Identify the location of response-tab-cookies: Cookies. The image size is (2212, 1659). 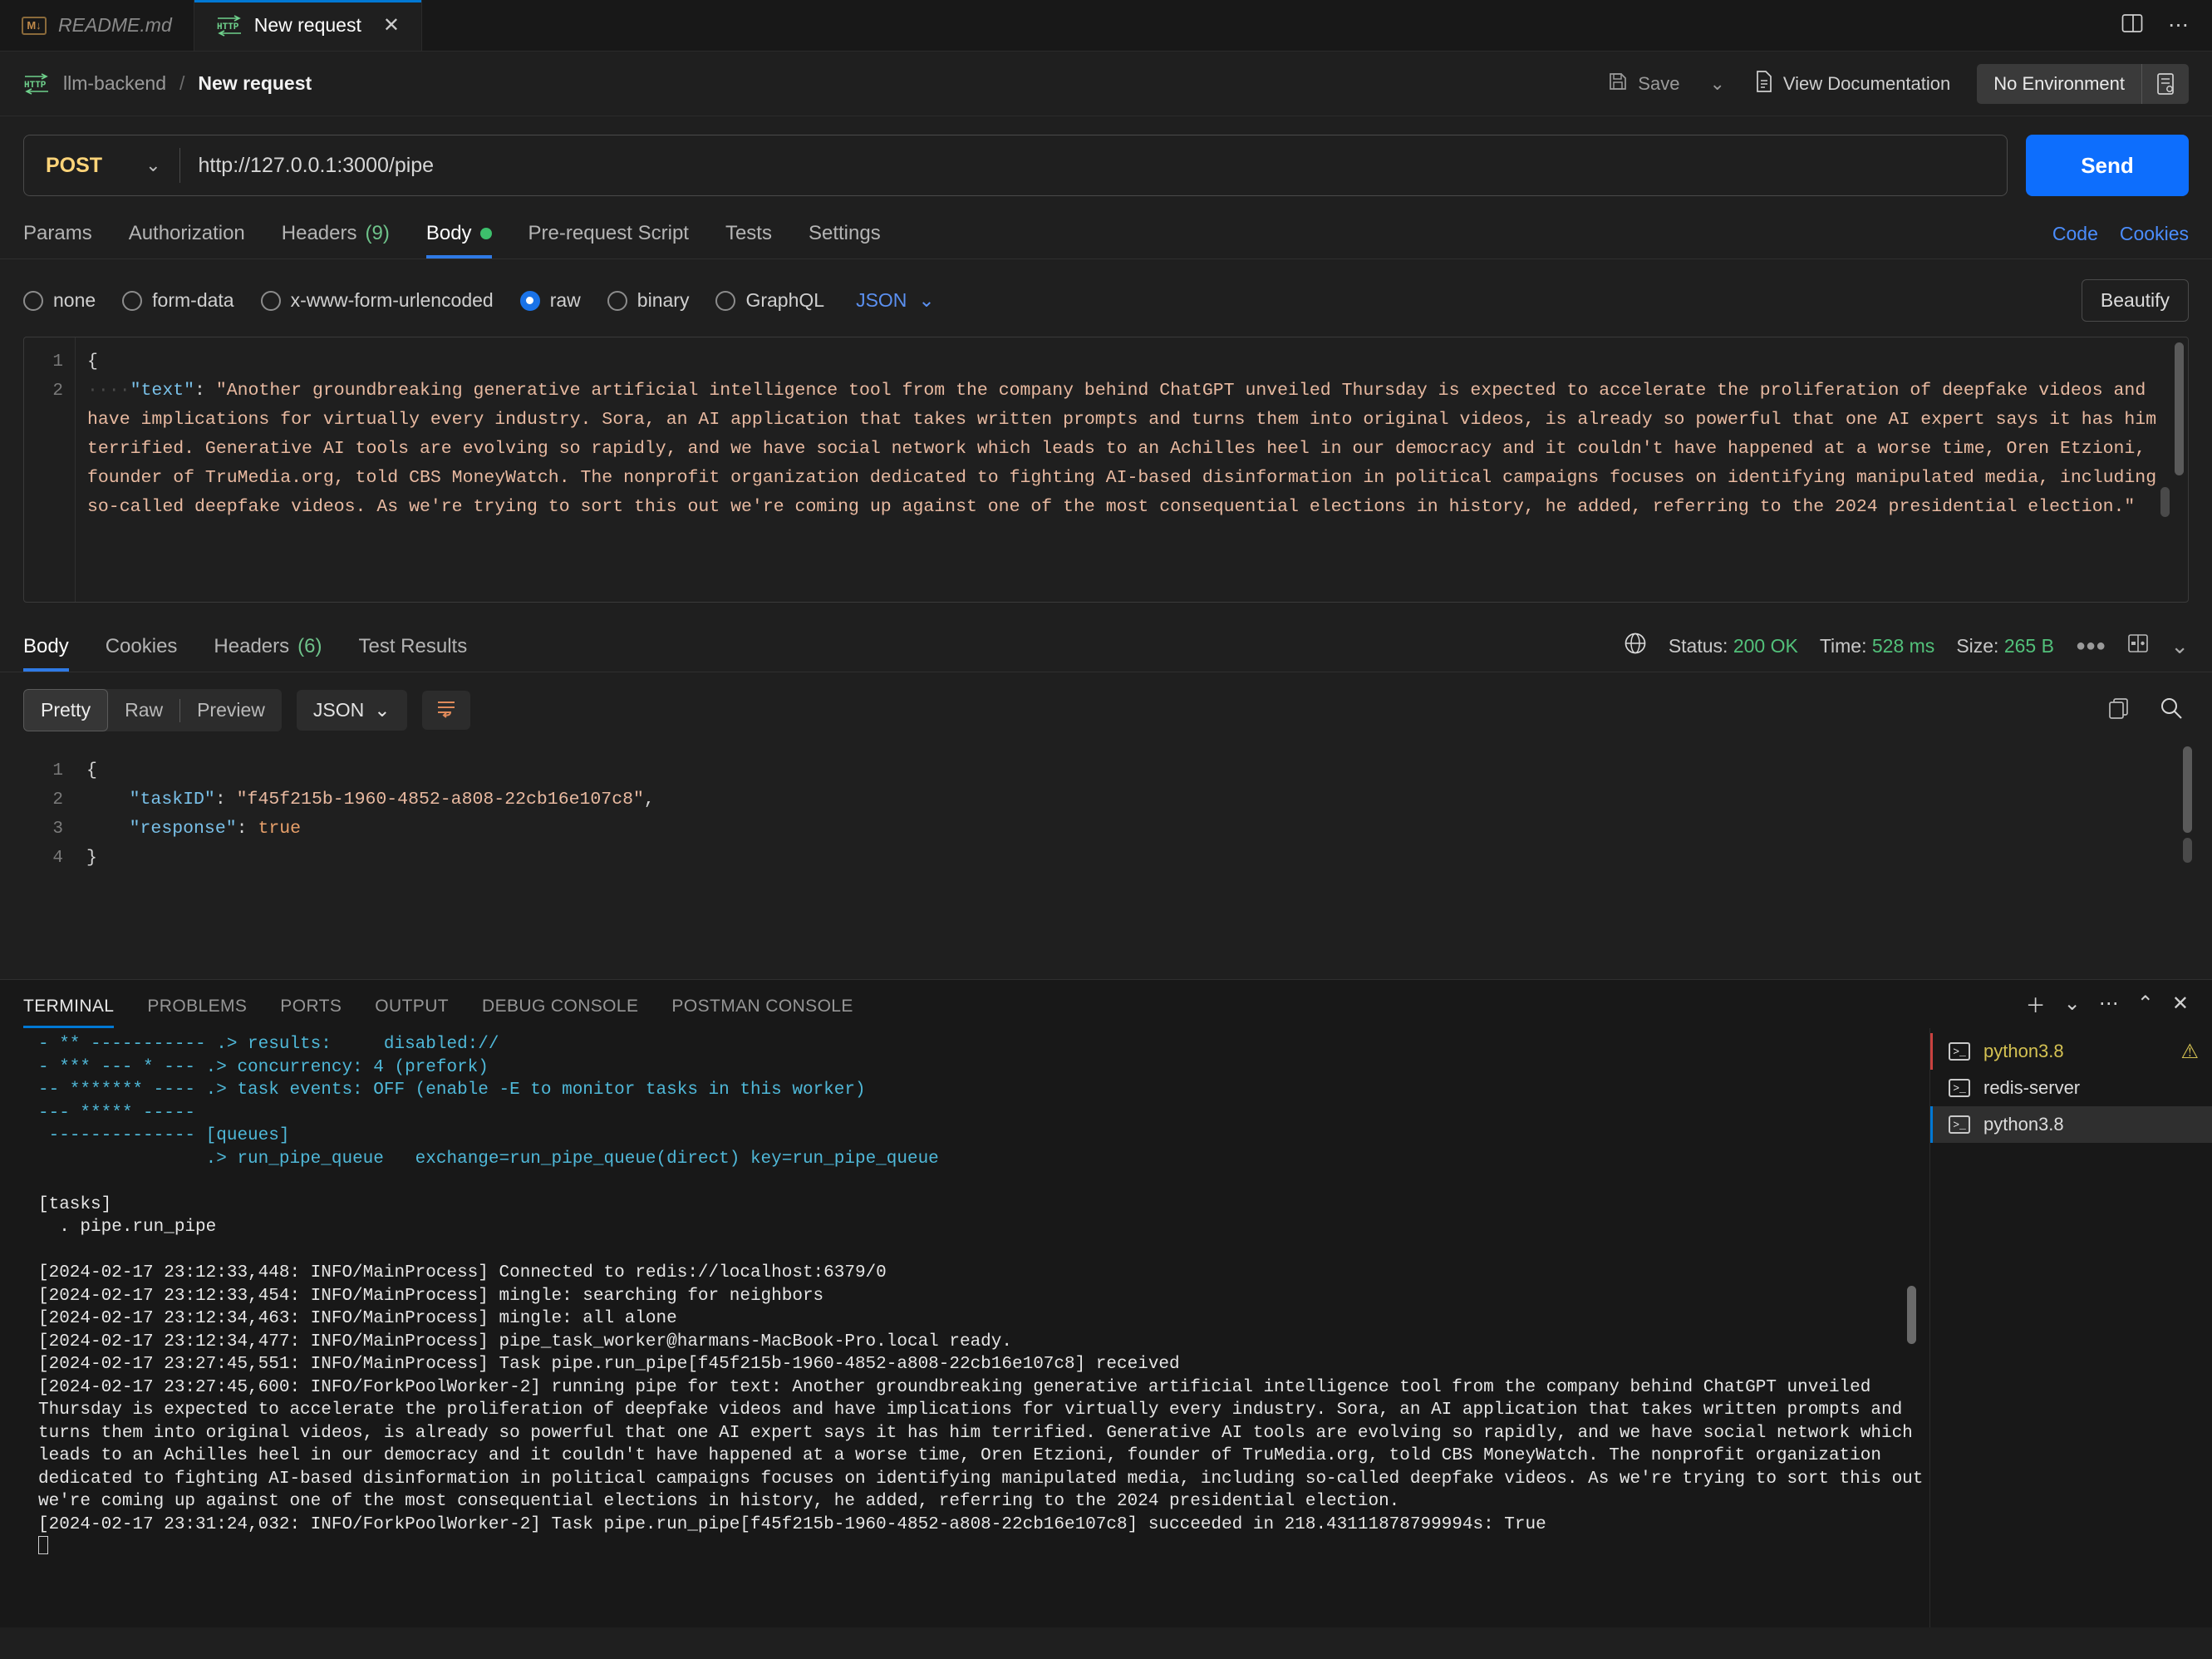
(141, 654).